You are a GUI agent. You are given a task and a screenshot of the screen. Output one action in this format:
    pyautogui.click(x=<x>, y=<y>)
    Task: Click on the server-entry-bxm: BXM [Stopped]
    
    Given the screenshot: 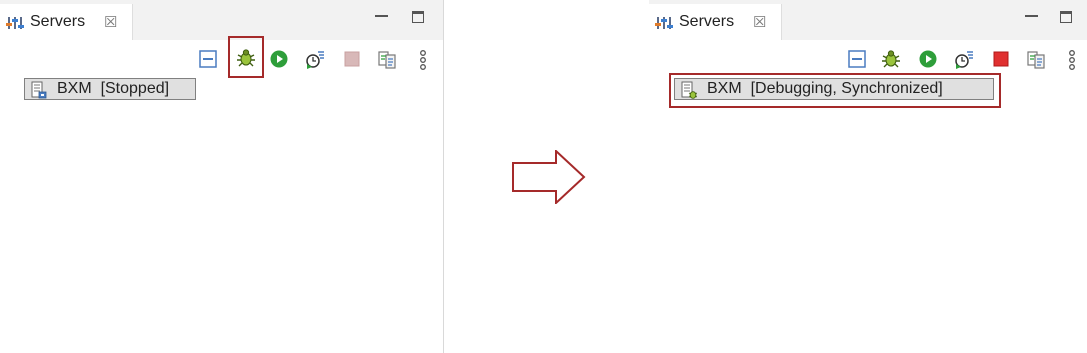 What is the action you would take?
    pyautogui.click(x=110, y=89)
    